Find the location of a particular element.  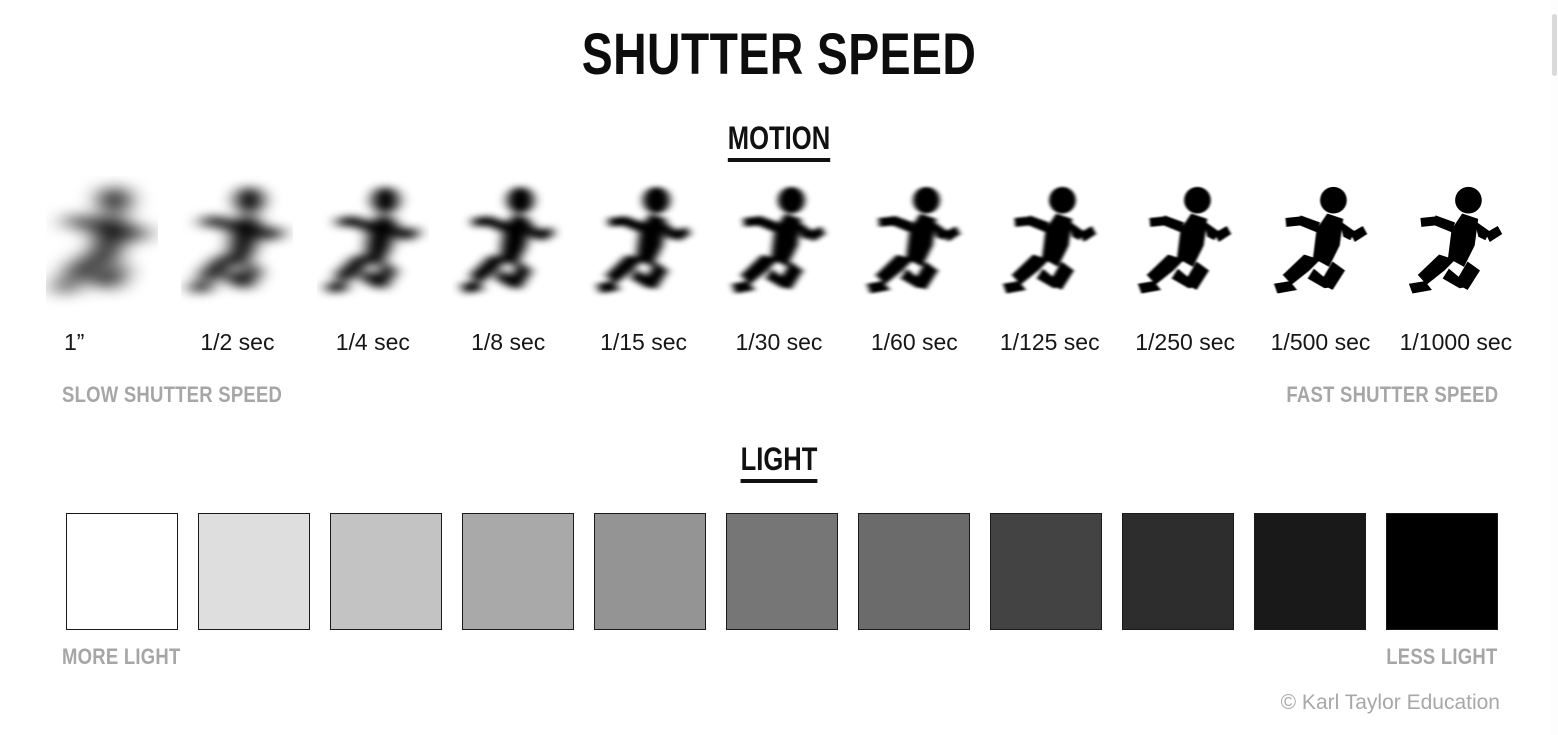

motion-heading-label: MOTION is located at coordinates (779, 141).